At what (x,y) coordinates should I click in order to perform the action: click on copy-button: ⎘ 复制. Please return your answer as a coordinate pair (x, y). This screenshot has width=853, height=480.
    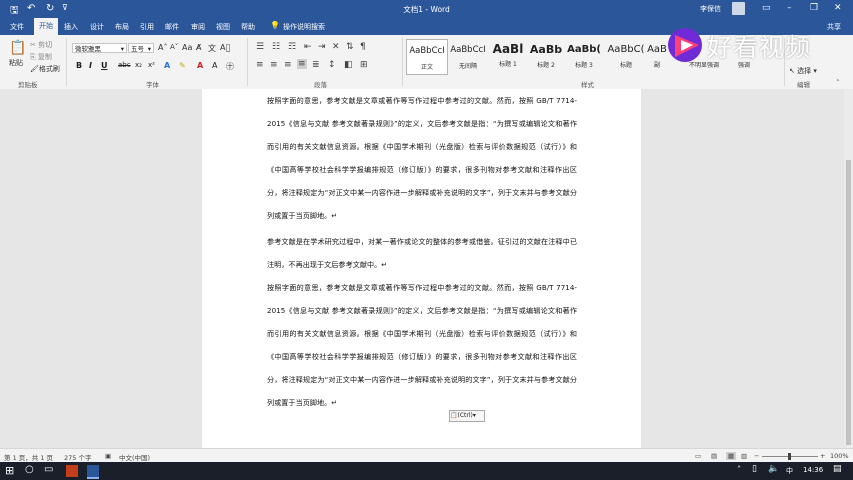
    Looking at the image, I should click on (41, 57).